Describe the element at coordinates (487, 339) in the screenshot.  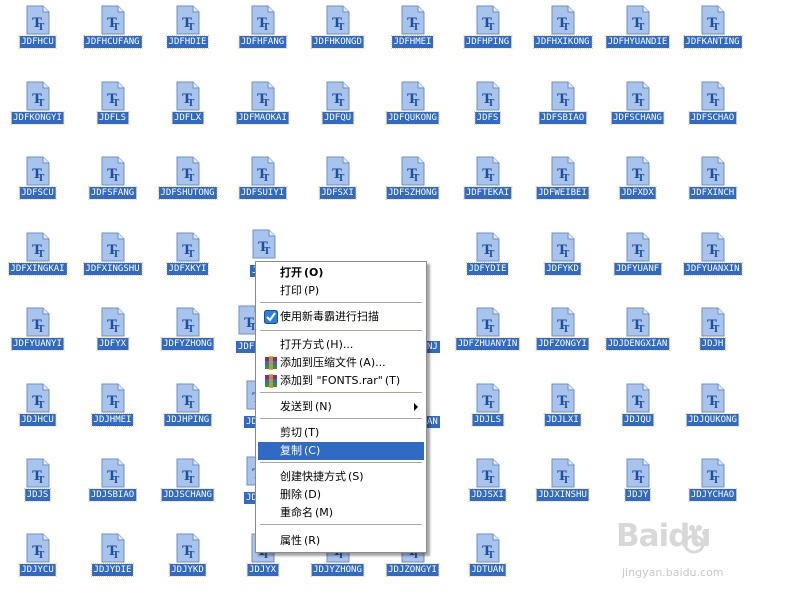
I see `font-file-item: T T JDFZHUANYIN` at that location.